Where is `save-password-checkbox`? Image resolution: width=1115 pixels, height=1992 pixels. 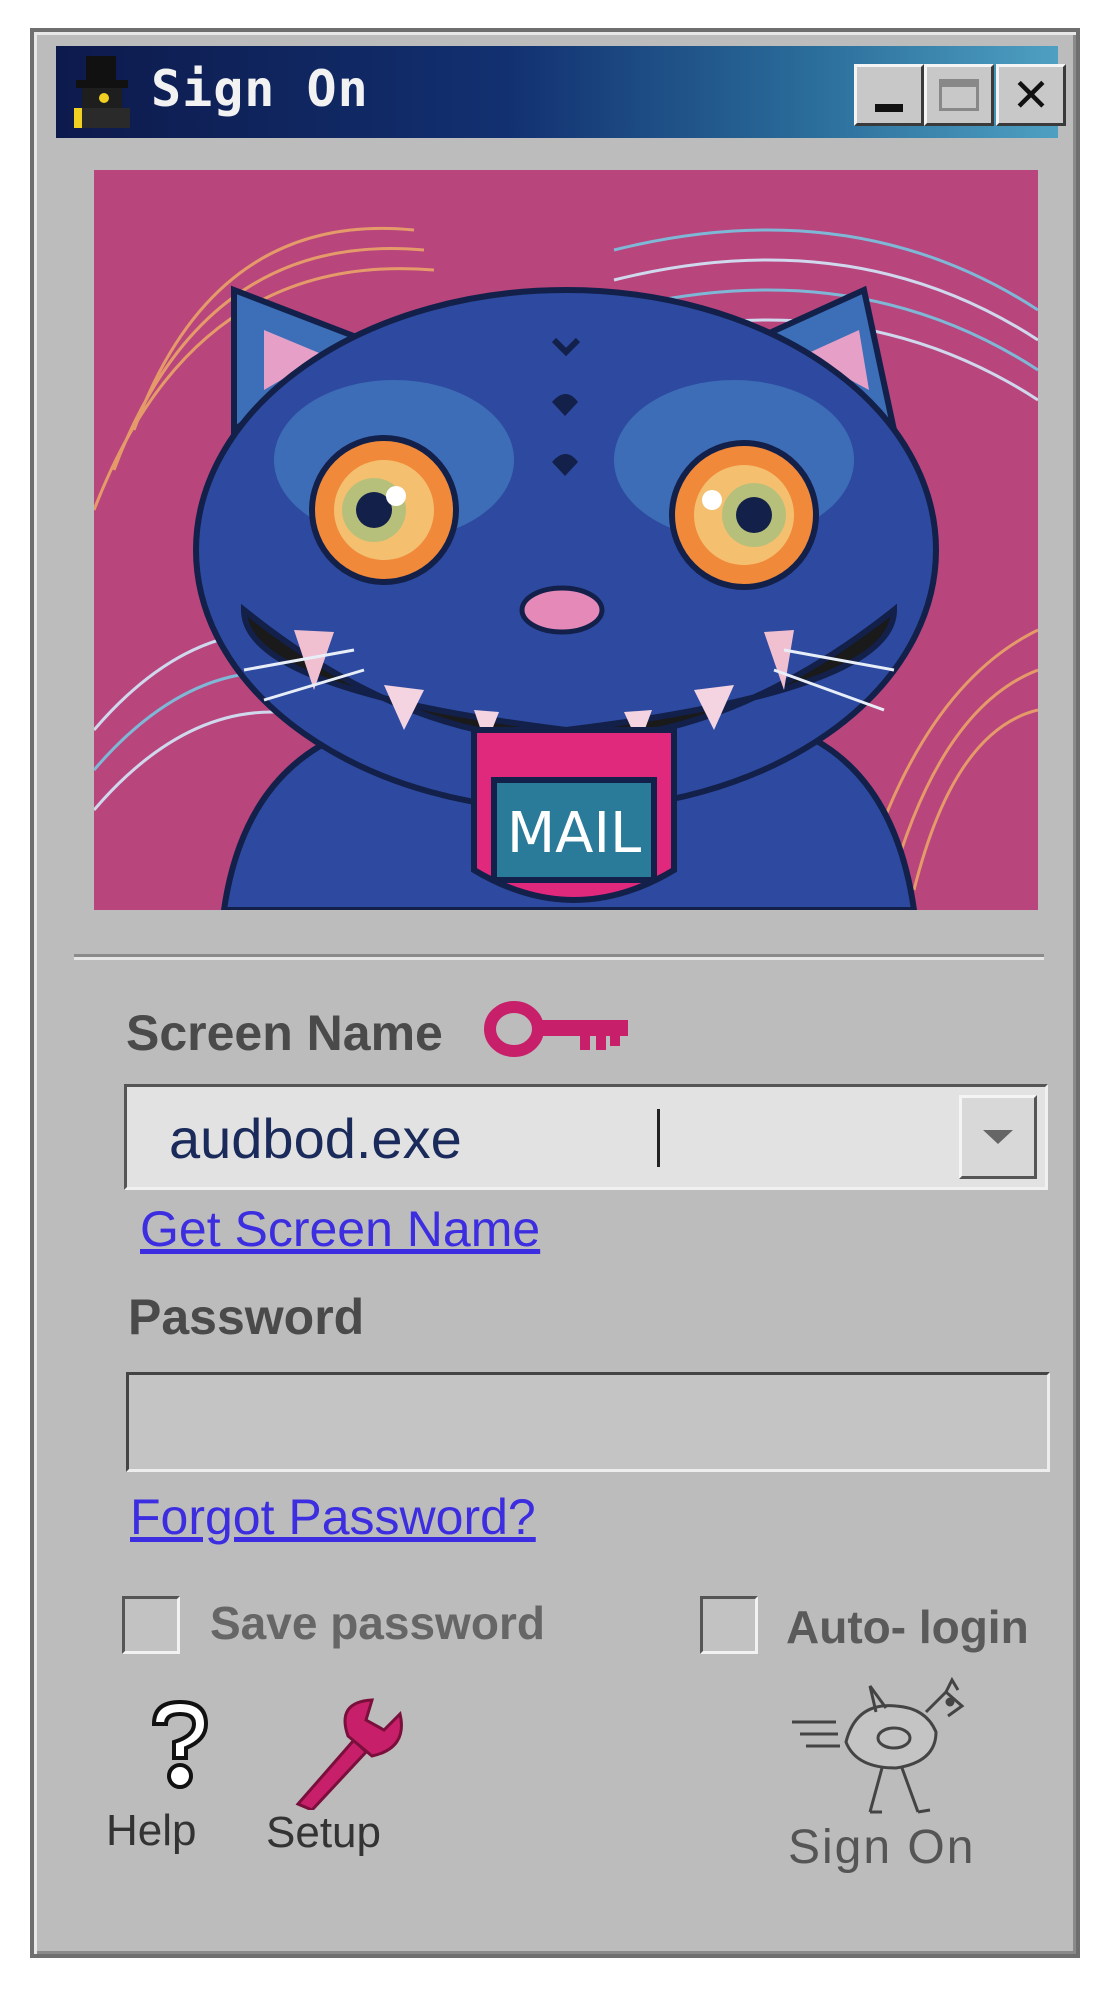
save-password-checkbox is located at coordinates (151, 1625).